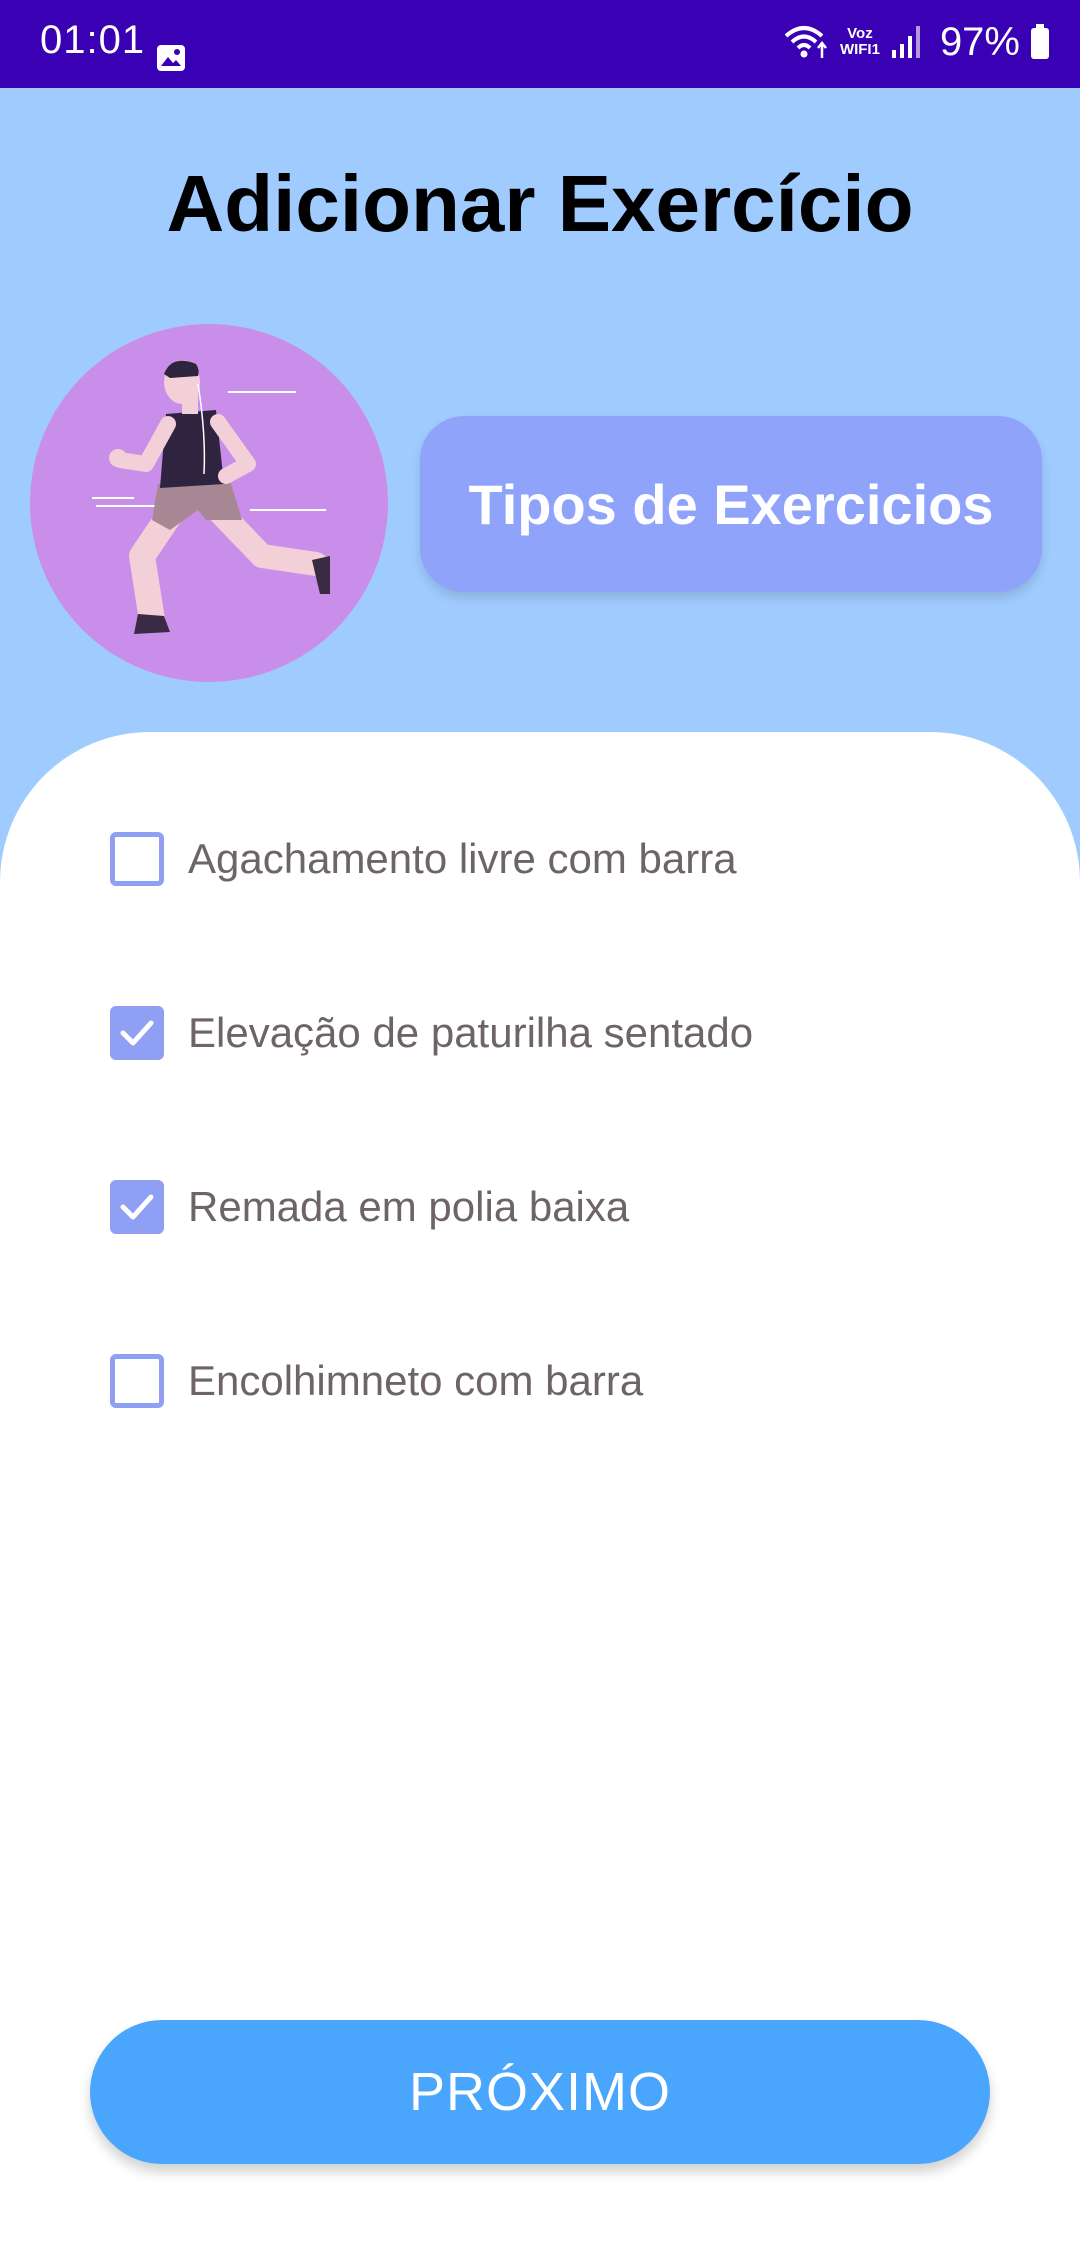 Image resolution: width=1080 pixels, height=2256 pixels. What do you see at coordinates (471, 1032) in the screenshot?
I see `exercise-label: Elevação de paturilha sentado` at bounding box center [471, 1032].